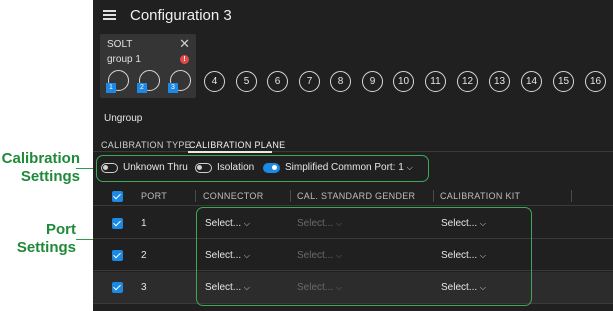  I want to click on close-icon: ✕, so click(184, 43).